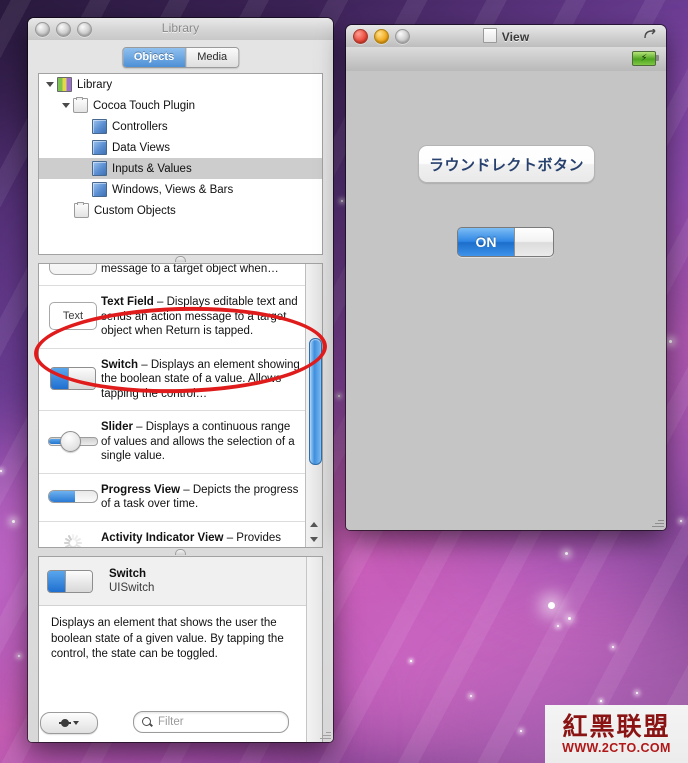 The image size is (688, 763). I want to click on tree-row-label: Cocoa Touch Plugin, so click(144, 105).